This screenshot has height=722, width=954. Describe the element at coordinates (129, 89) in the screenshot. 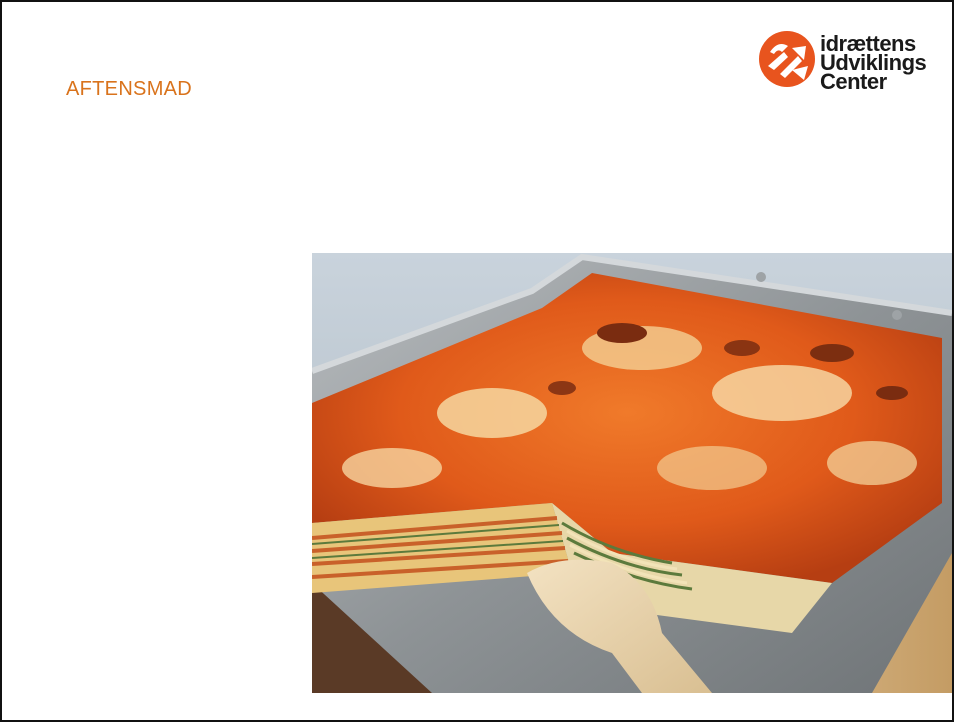

I see `slide-title: AFTENSMAD` at that location.